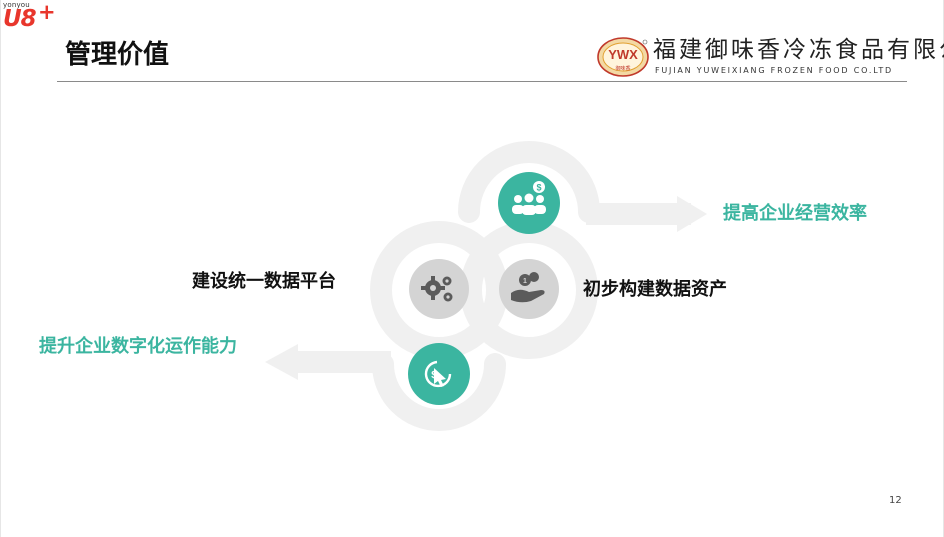  I want to click on node-middle-right, so click(529, 289).